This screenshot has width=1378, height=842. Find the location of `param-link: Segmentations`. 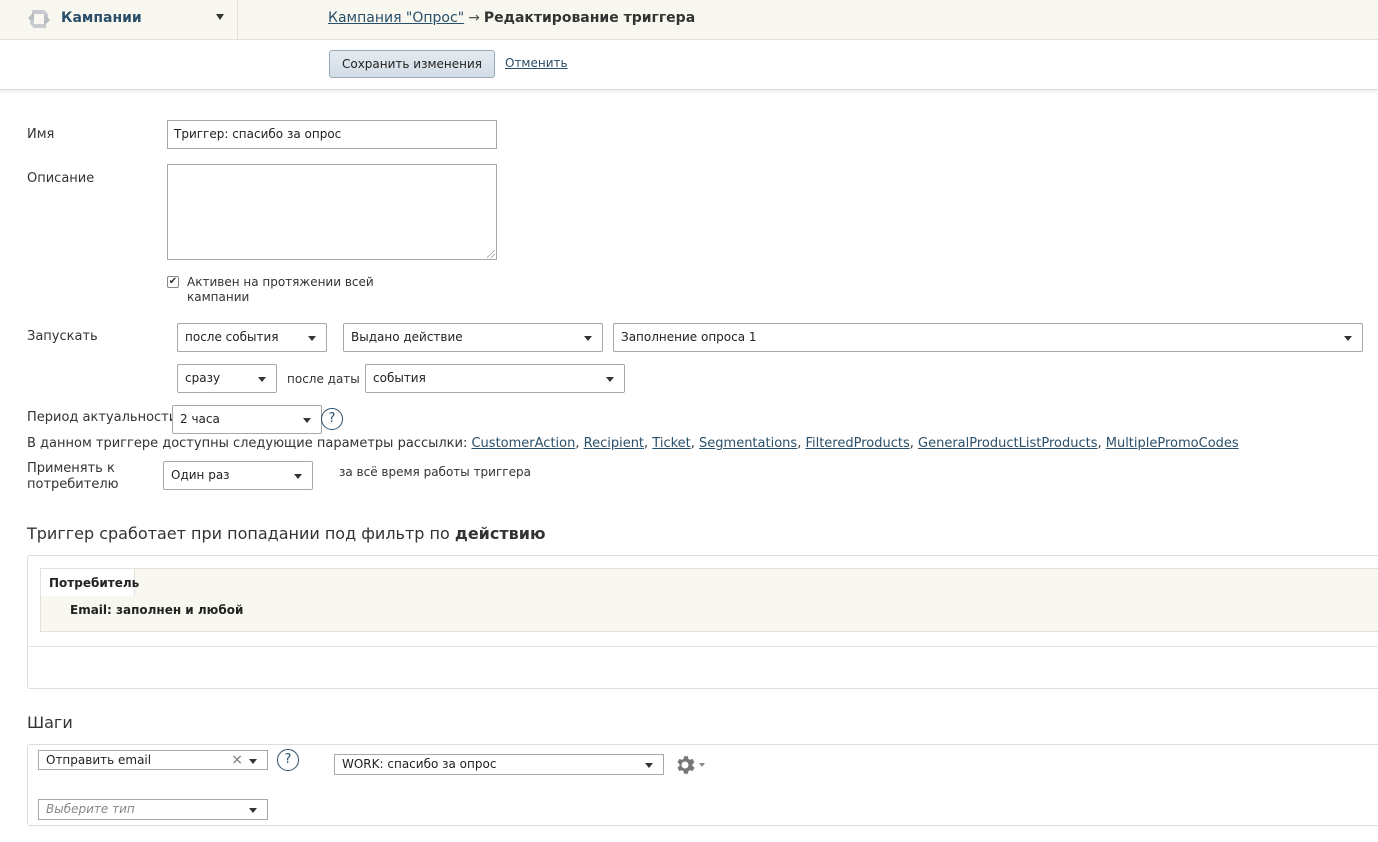

param-link: Segmentations is located at coordinates (748, 443).